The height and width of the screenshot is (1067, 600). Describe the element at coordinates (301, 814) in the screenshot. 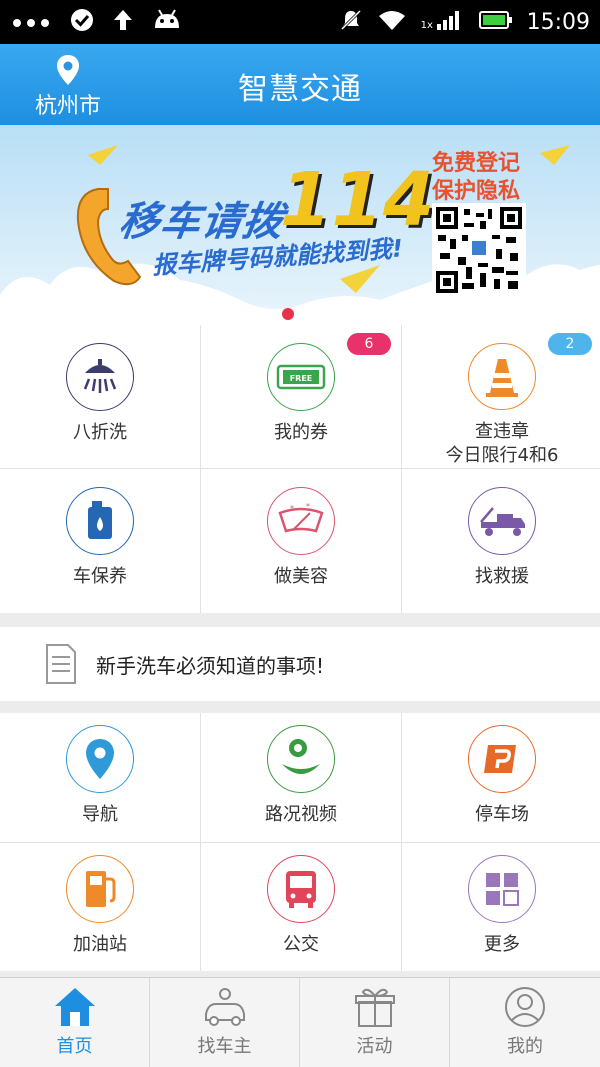

I see `tool-label: 路况视频` at that location.